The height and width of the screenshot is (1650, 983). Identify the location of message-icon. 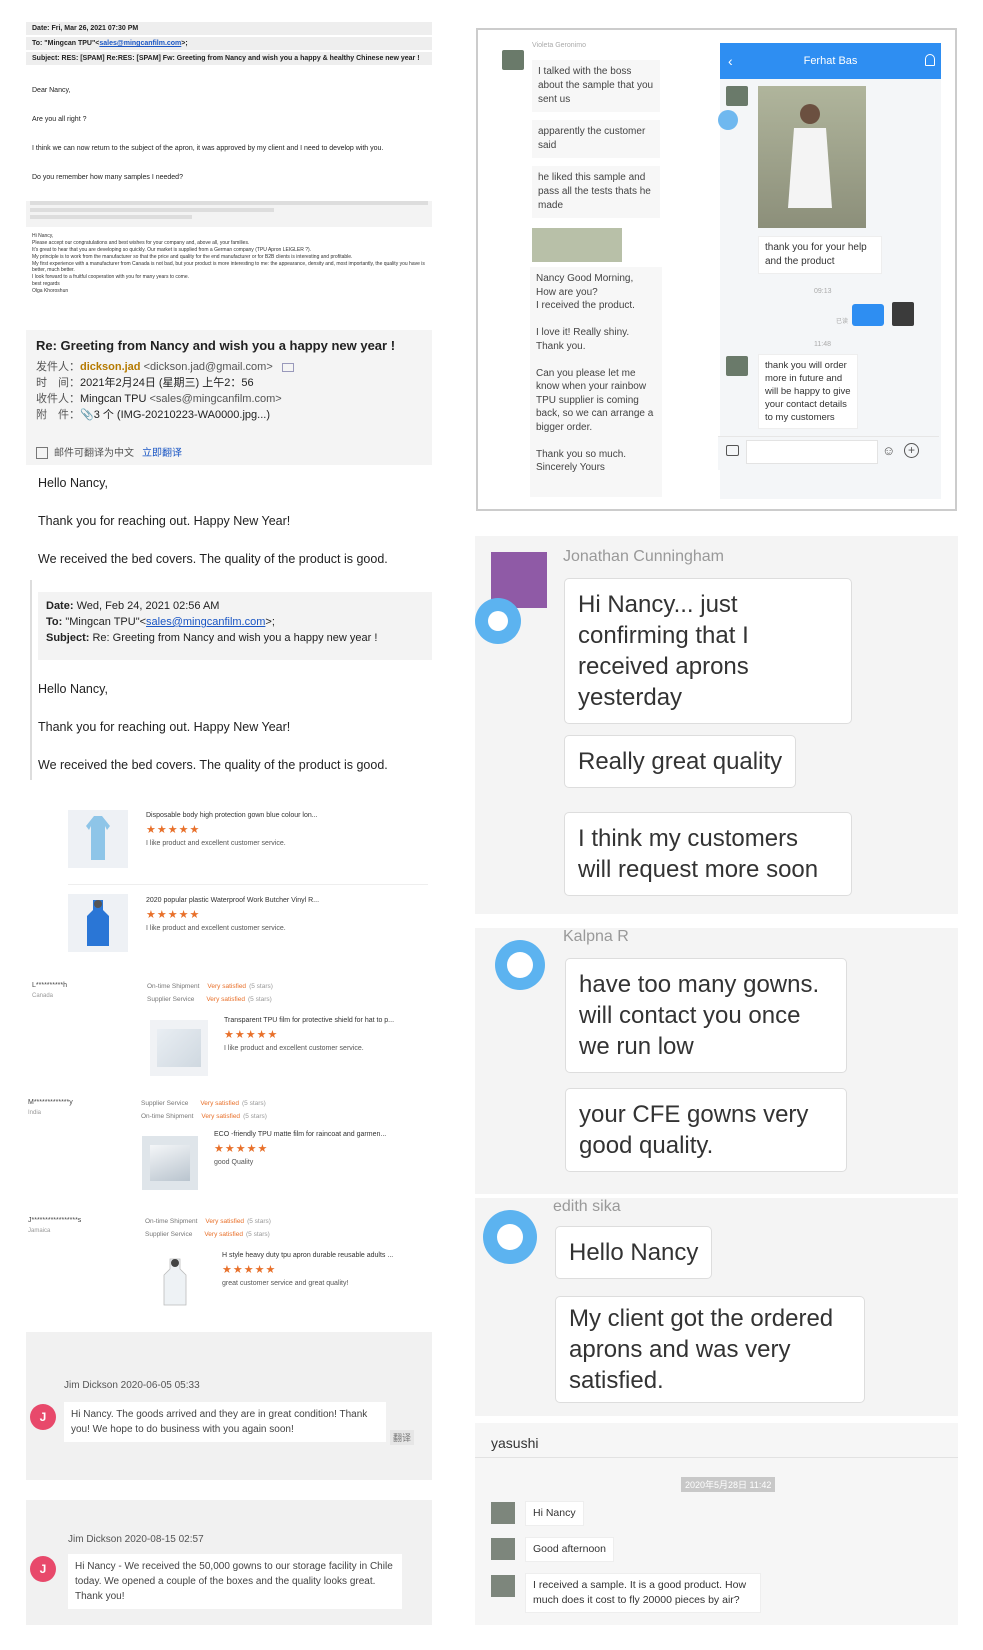
(732, 450).